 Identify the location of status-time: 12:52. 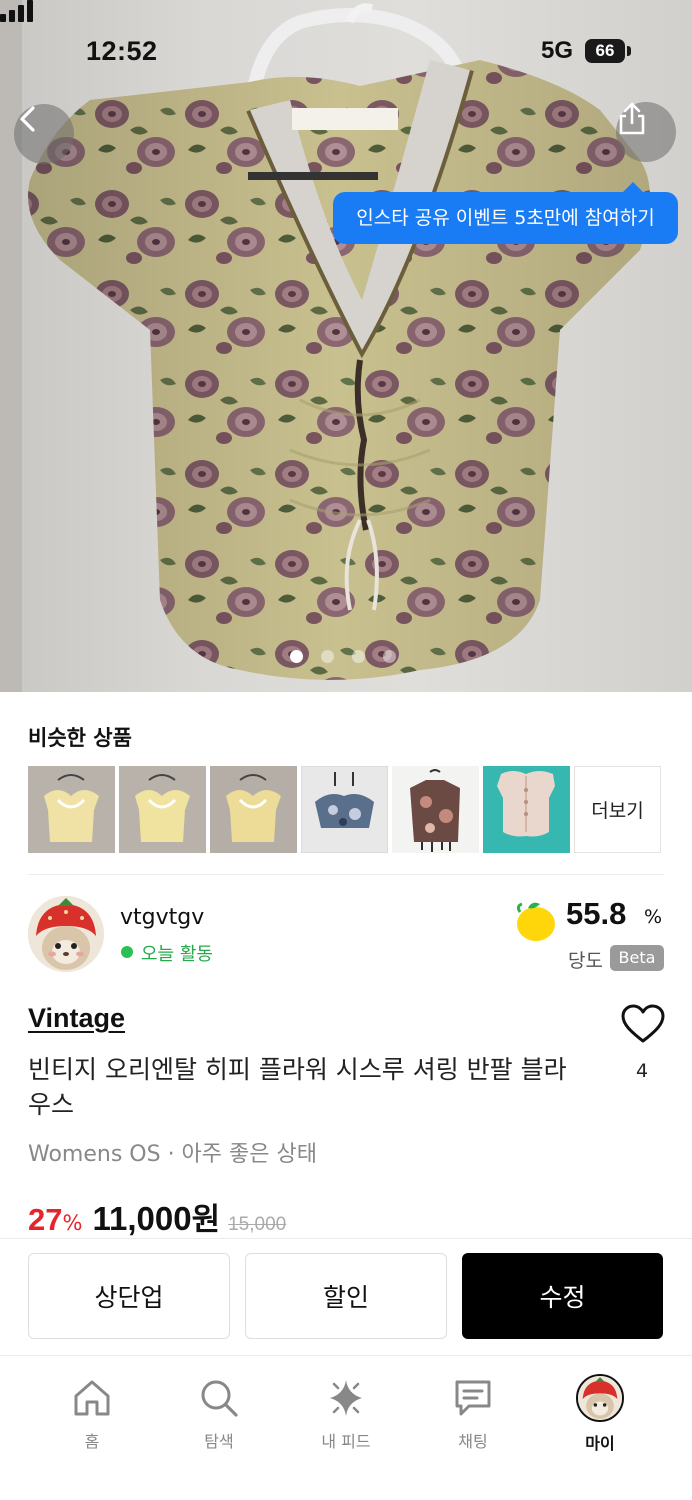
(122, 51).